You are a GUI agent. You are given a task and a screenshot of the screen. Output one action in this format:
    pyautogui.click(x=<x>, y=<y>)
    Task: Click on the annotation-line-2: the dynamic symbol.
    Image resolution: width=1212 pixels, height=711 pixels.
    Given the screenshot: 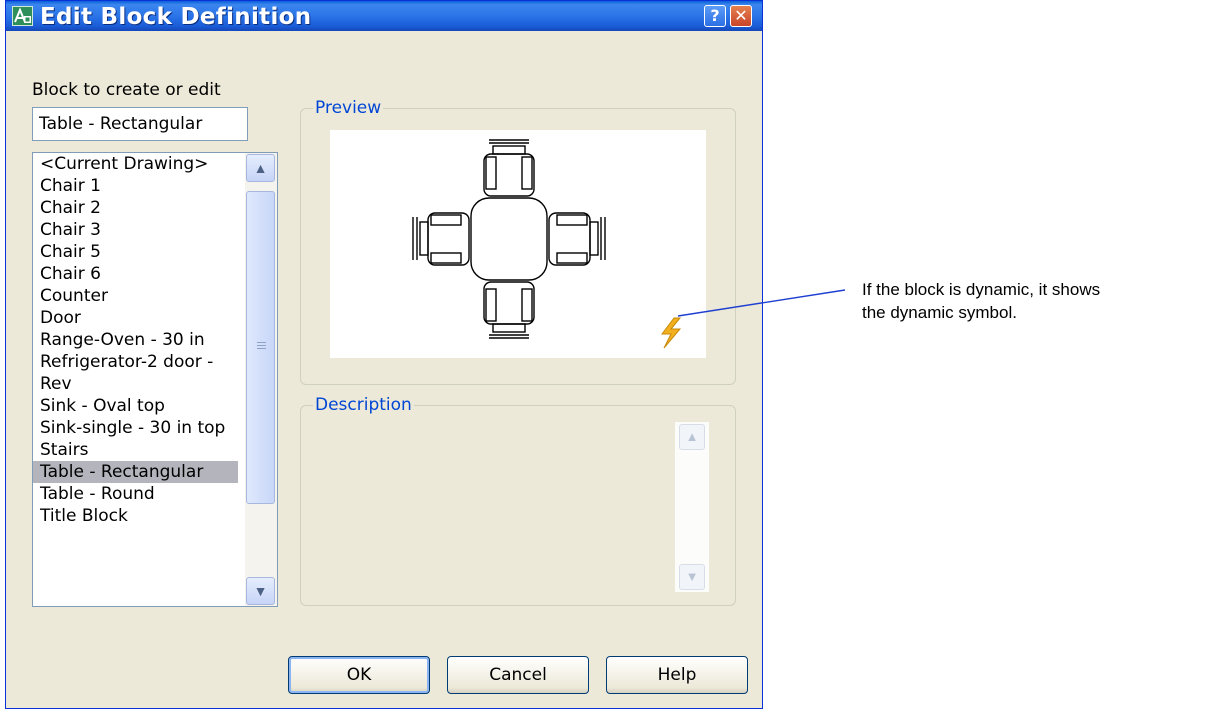 What is the action you would take?
    pyautogui.click(x=939, y=312)
    